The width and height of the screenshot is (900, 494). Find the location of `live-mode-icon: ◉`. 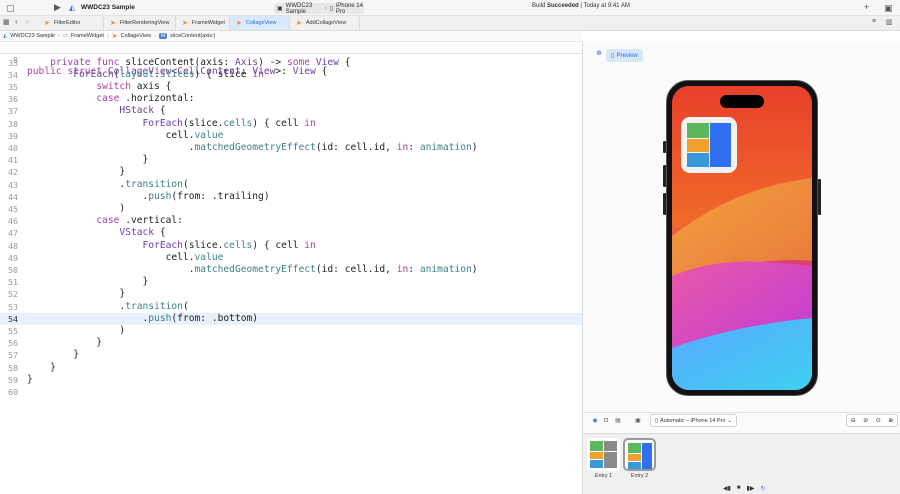

live-mode-icon: ◉ is located at coordinates (595, 421).